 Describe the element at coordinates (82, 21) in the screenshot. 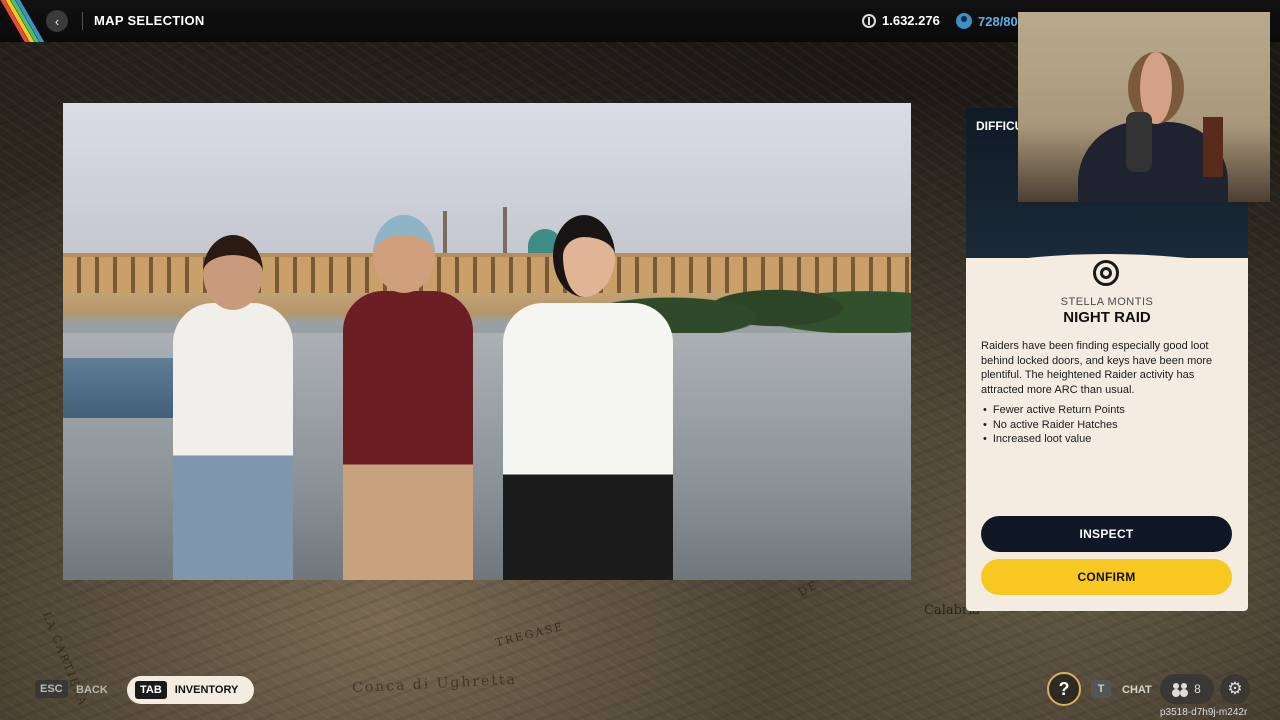

I see `divider` at that location.